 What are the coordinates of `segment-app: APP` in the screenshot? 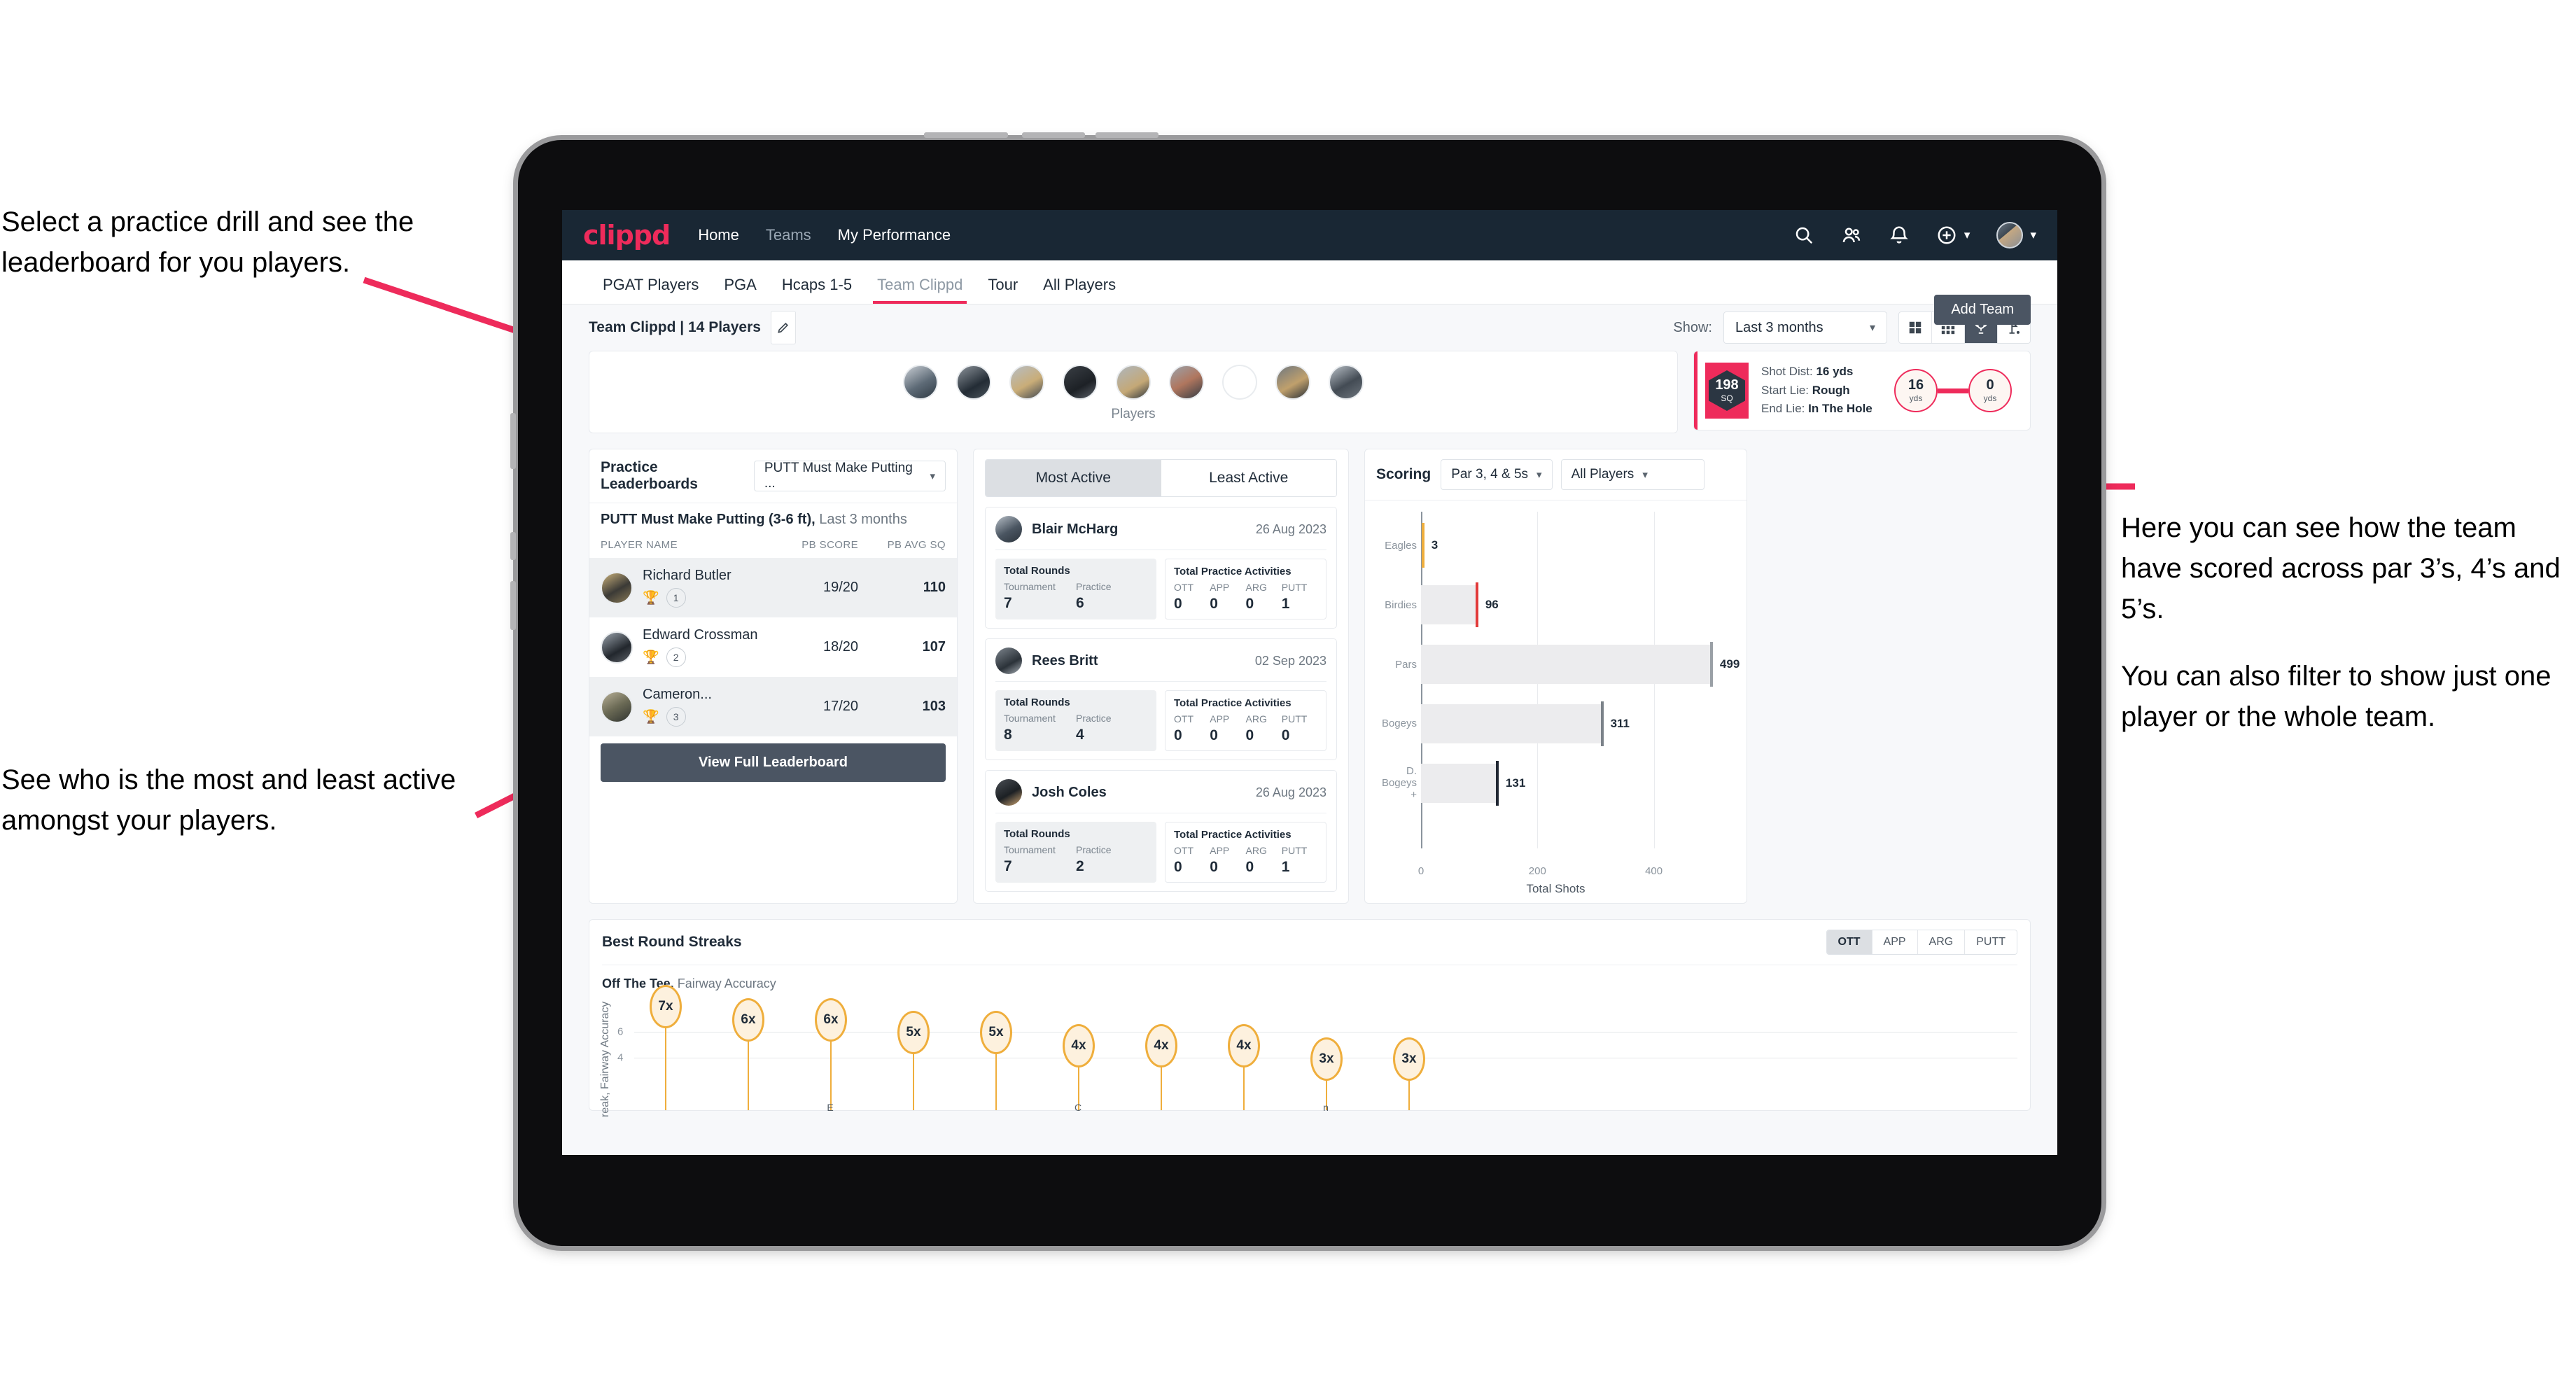 It's located at (1895, 942).